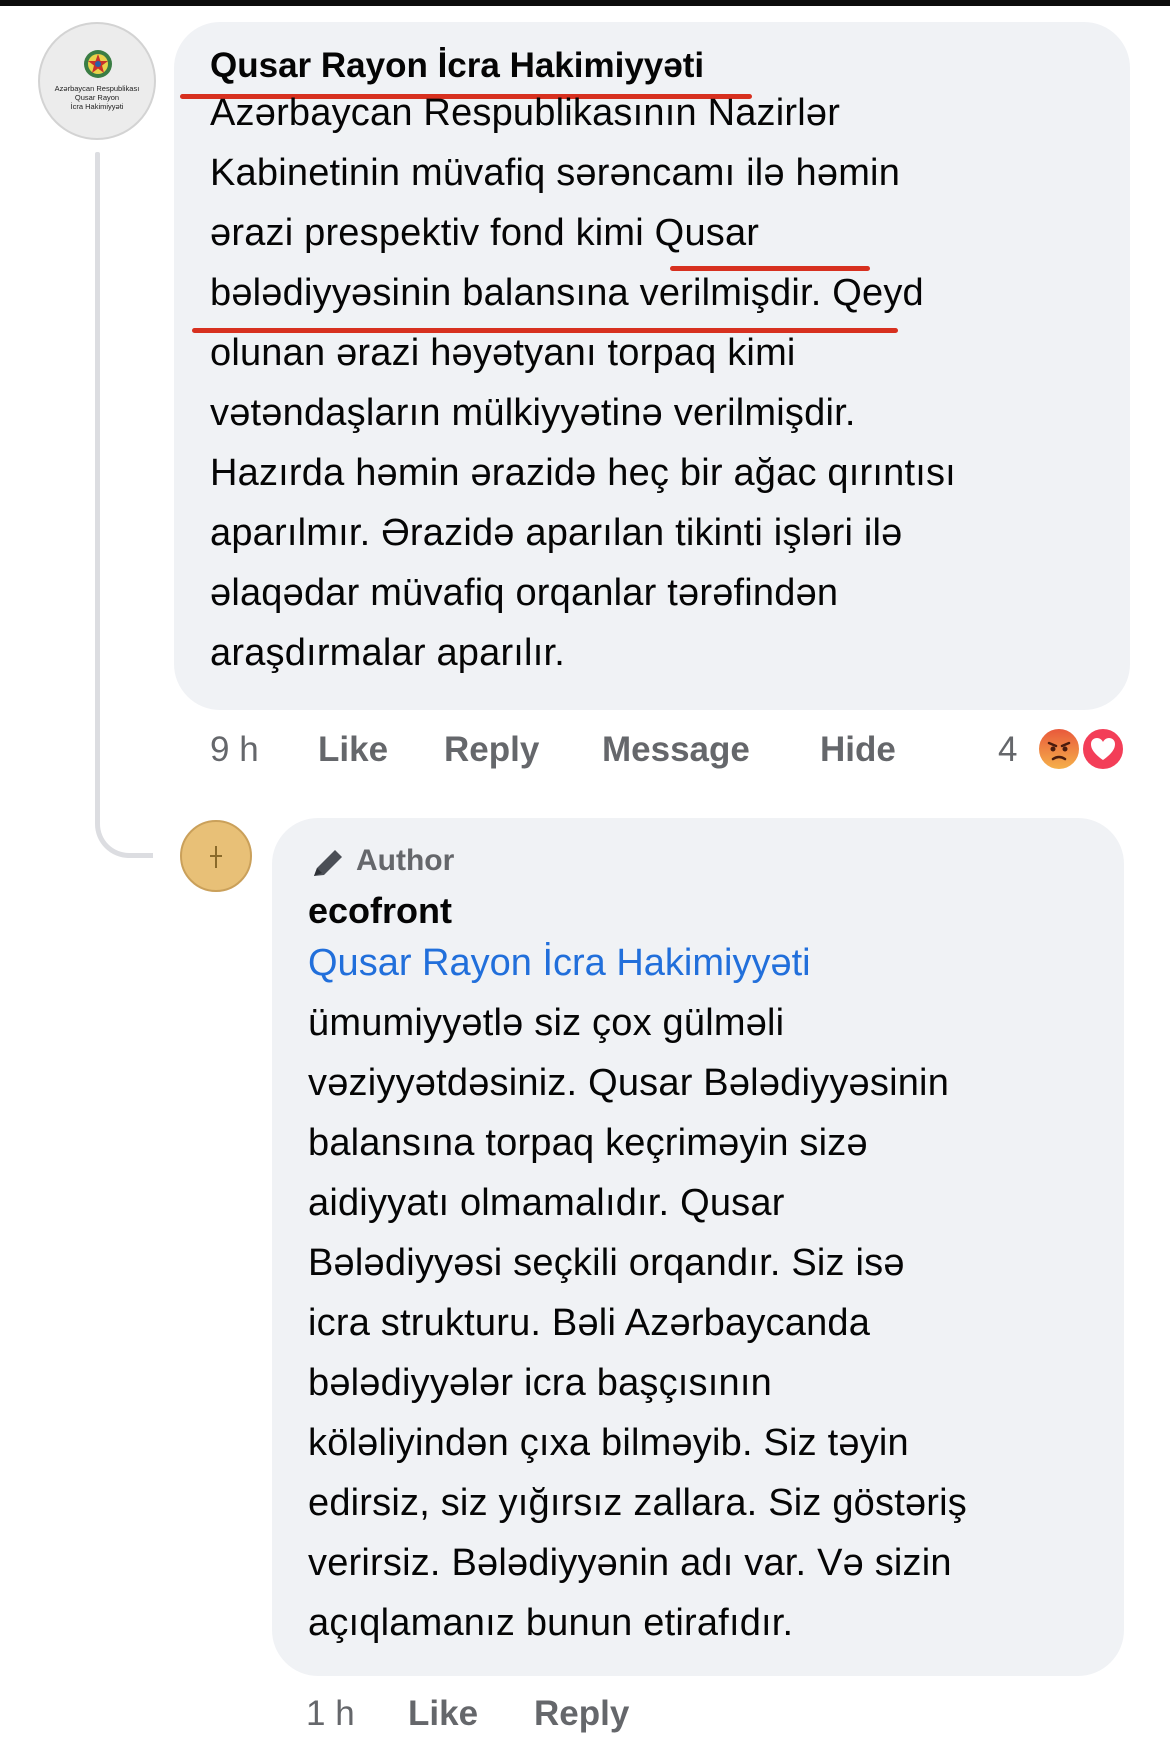 The height and width of the screenshot is (1754, 1170). I want to click on message-button: Message, so click(676, 750).